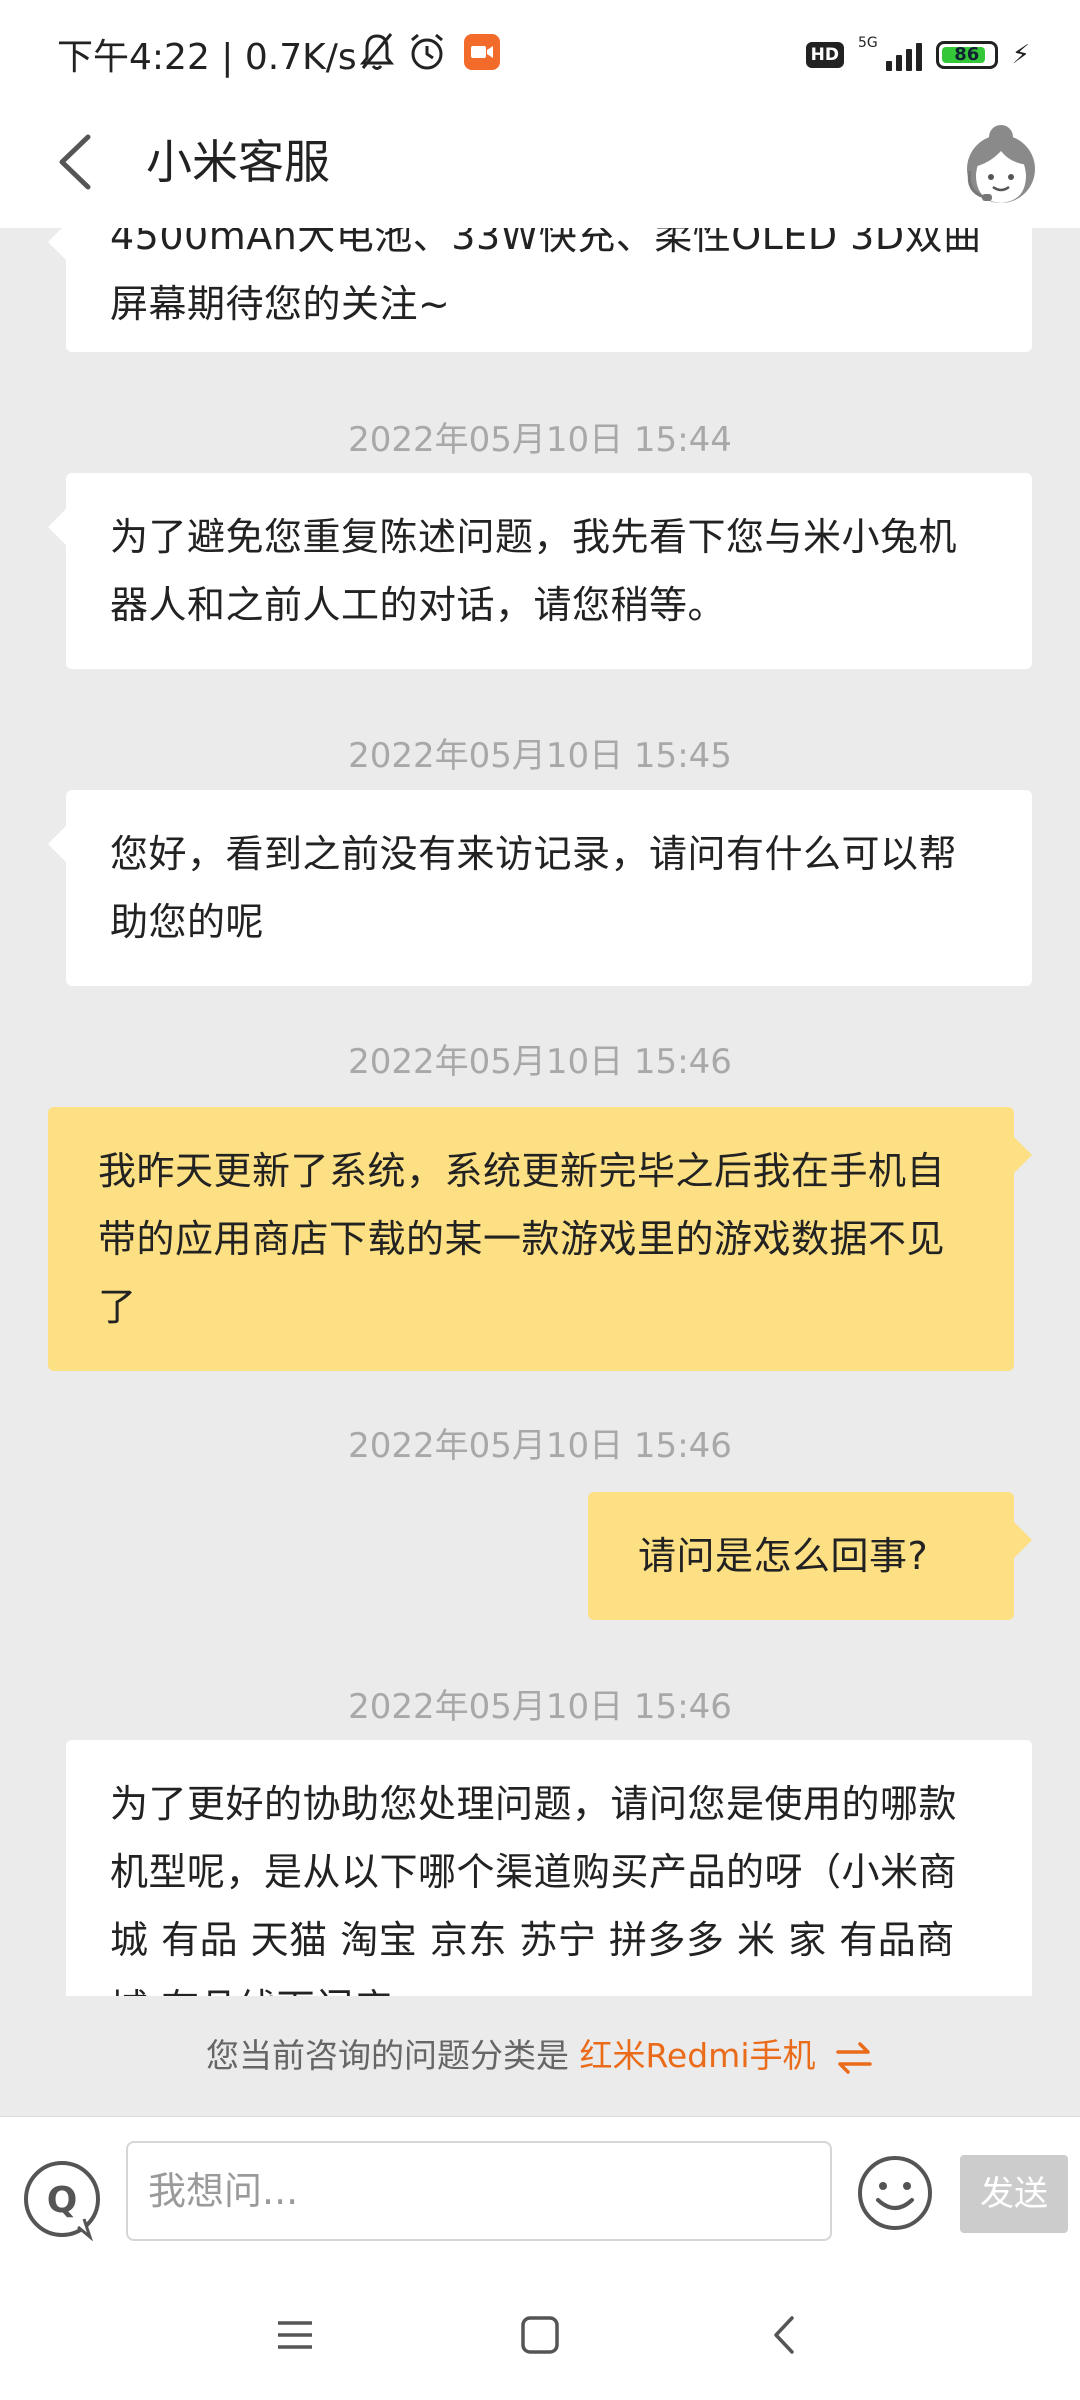 The height and width of the screenshot is (2400, 1080). I want to click on message-timestamp: 2022年05月10日 15:44, so click(540, 440).